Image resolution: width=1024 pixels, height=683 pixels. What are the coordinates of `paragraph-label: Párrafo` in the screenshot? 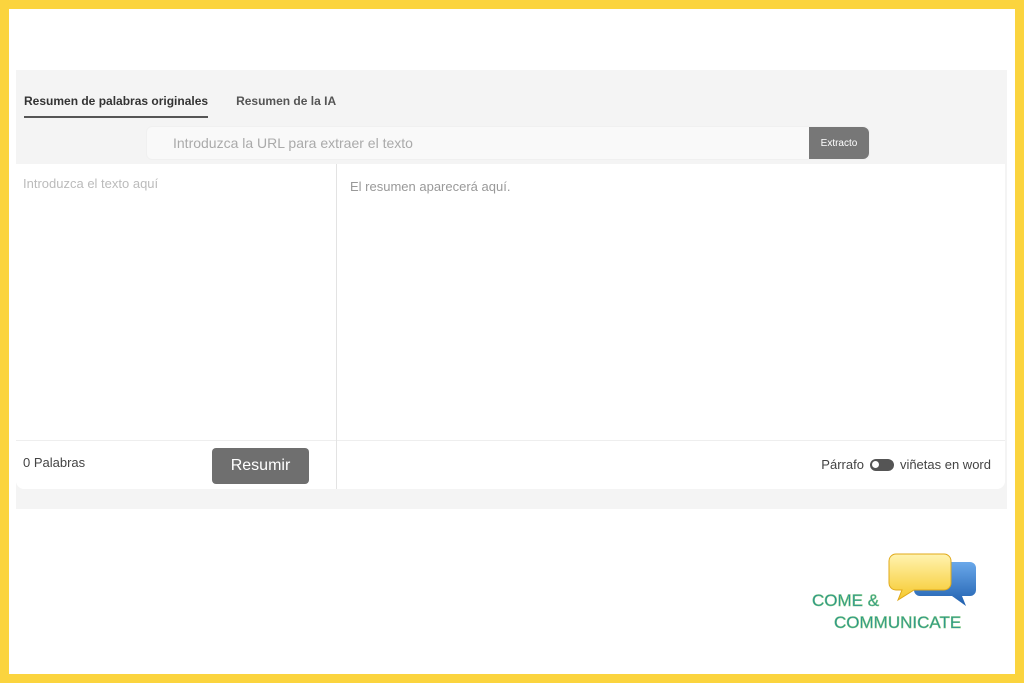 It's located at (842, 464).